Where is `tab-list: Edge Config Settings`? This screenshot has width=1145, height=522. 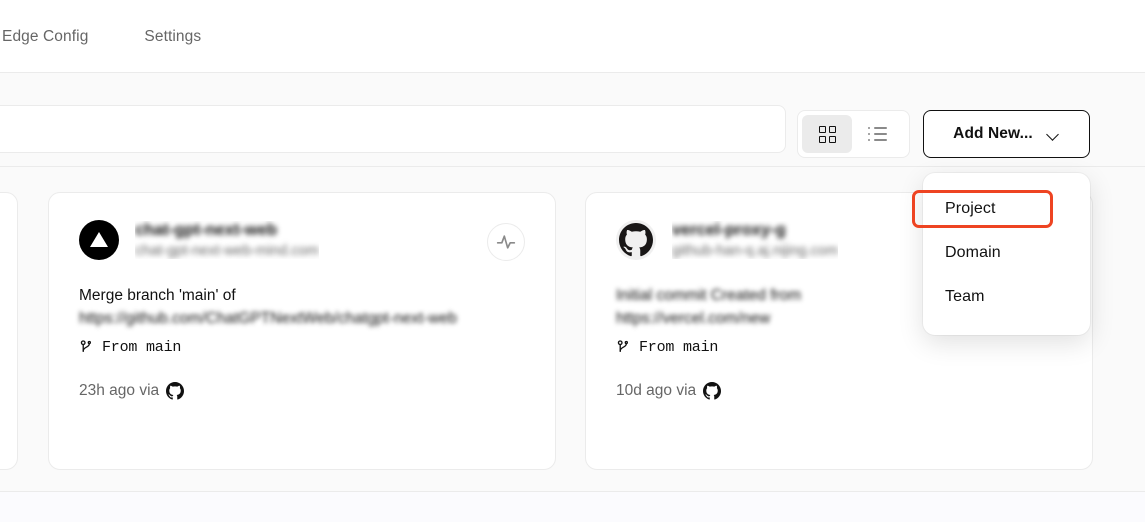
tab-list: Edge Config Settings is located at coordinates (100, 37).